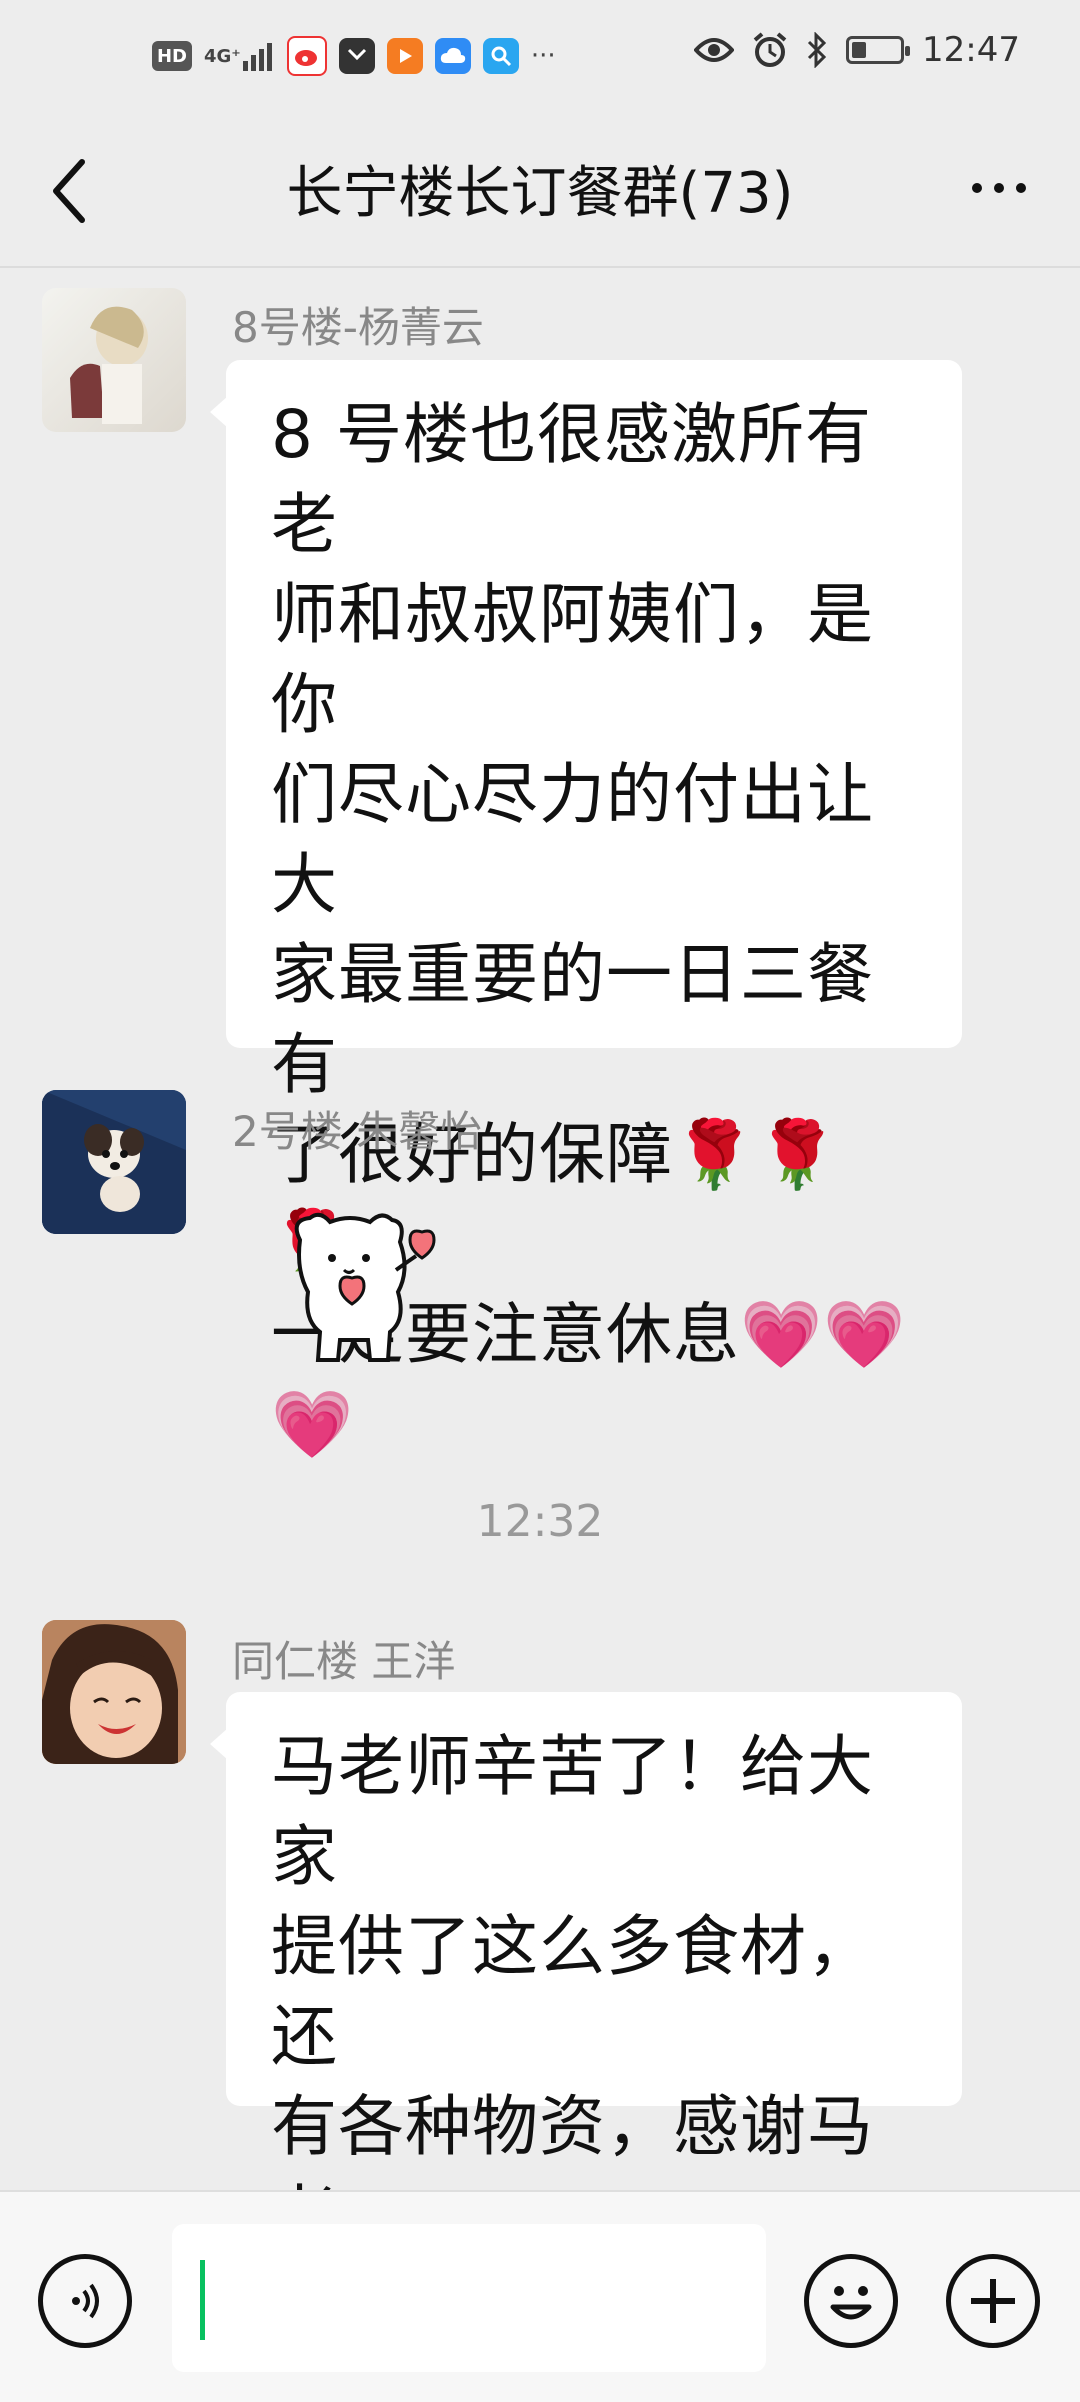 This screenshot has height=2402, width=1080. Describe the element at coordinates (222, 56) in the screenshot. I see `signal-label: 4G⁺` at that location.